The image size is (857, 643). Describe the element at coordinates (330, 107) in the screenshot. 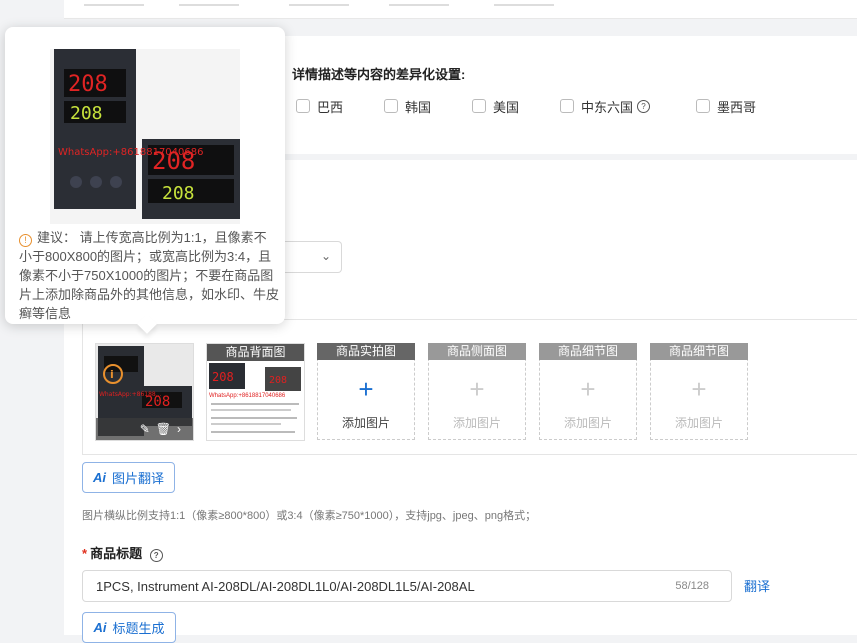

I see `country-label: 巴西` at that location.